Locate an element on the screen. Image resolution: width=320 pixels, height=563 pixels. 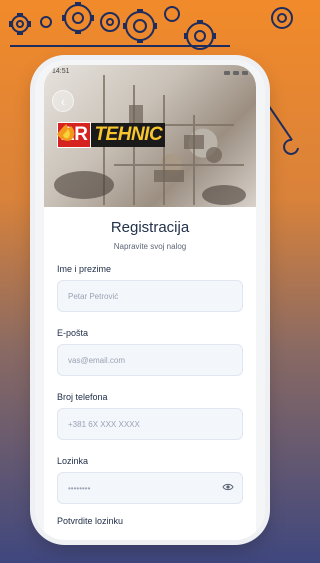
confirm-password-label: Potvrdite lozinku is located at coordinates (90, 521).